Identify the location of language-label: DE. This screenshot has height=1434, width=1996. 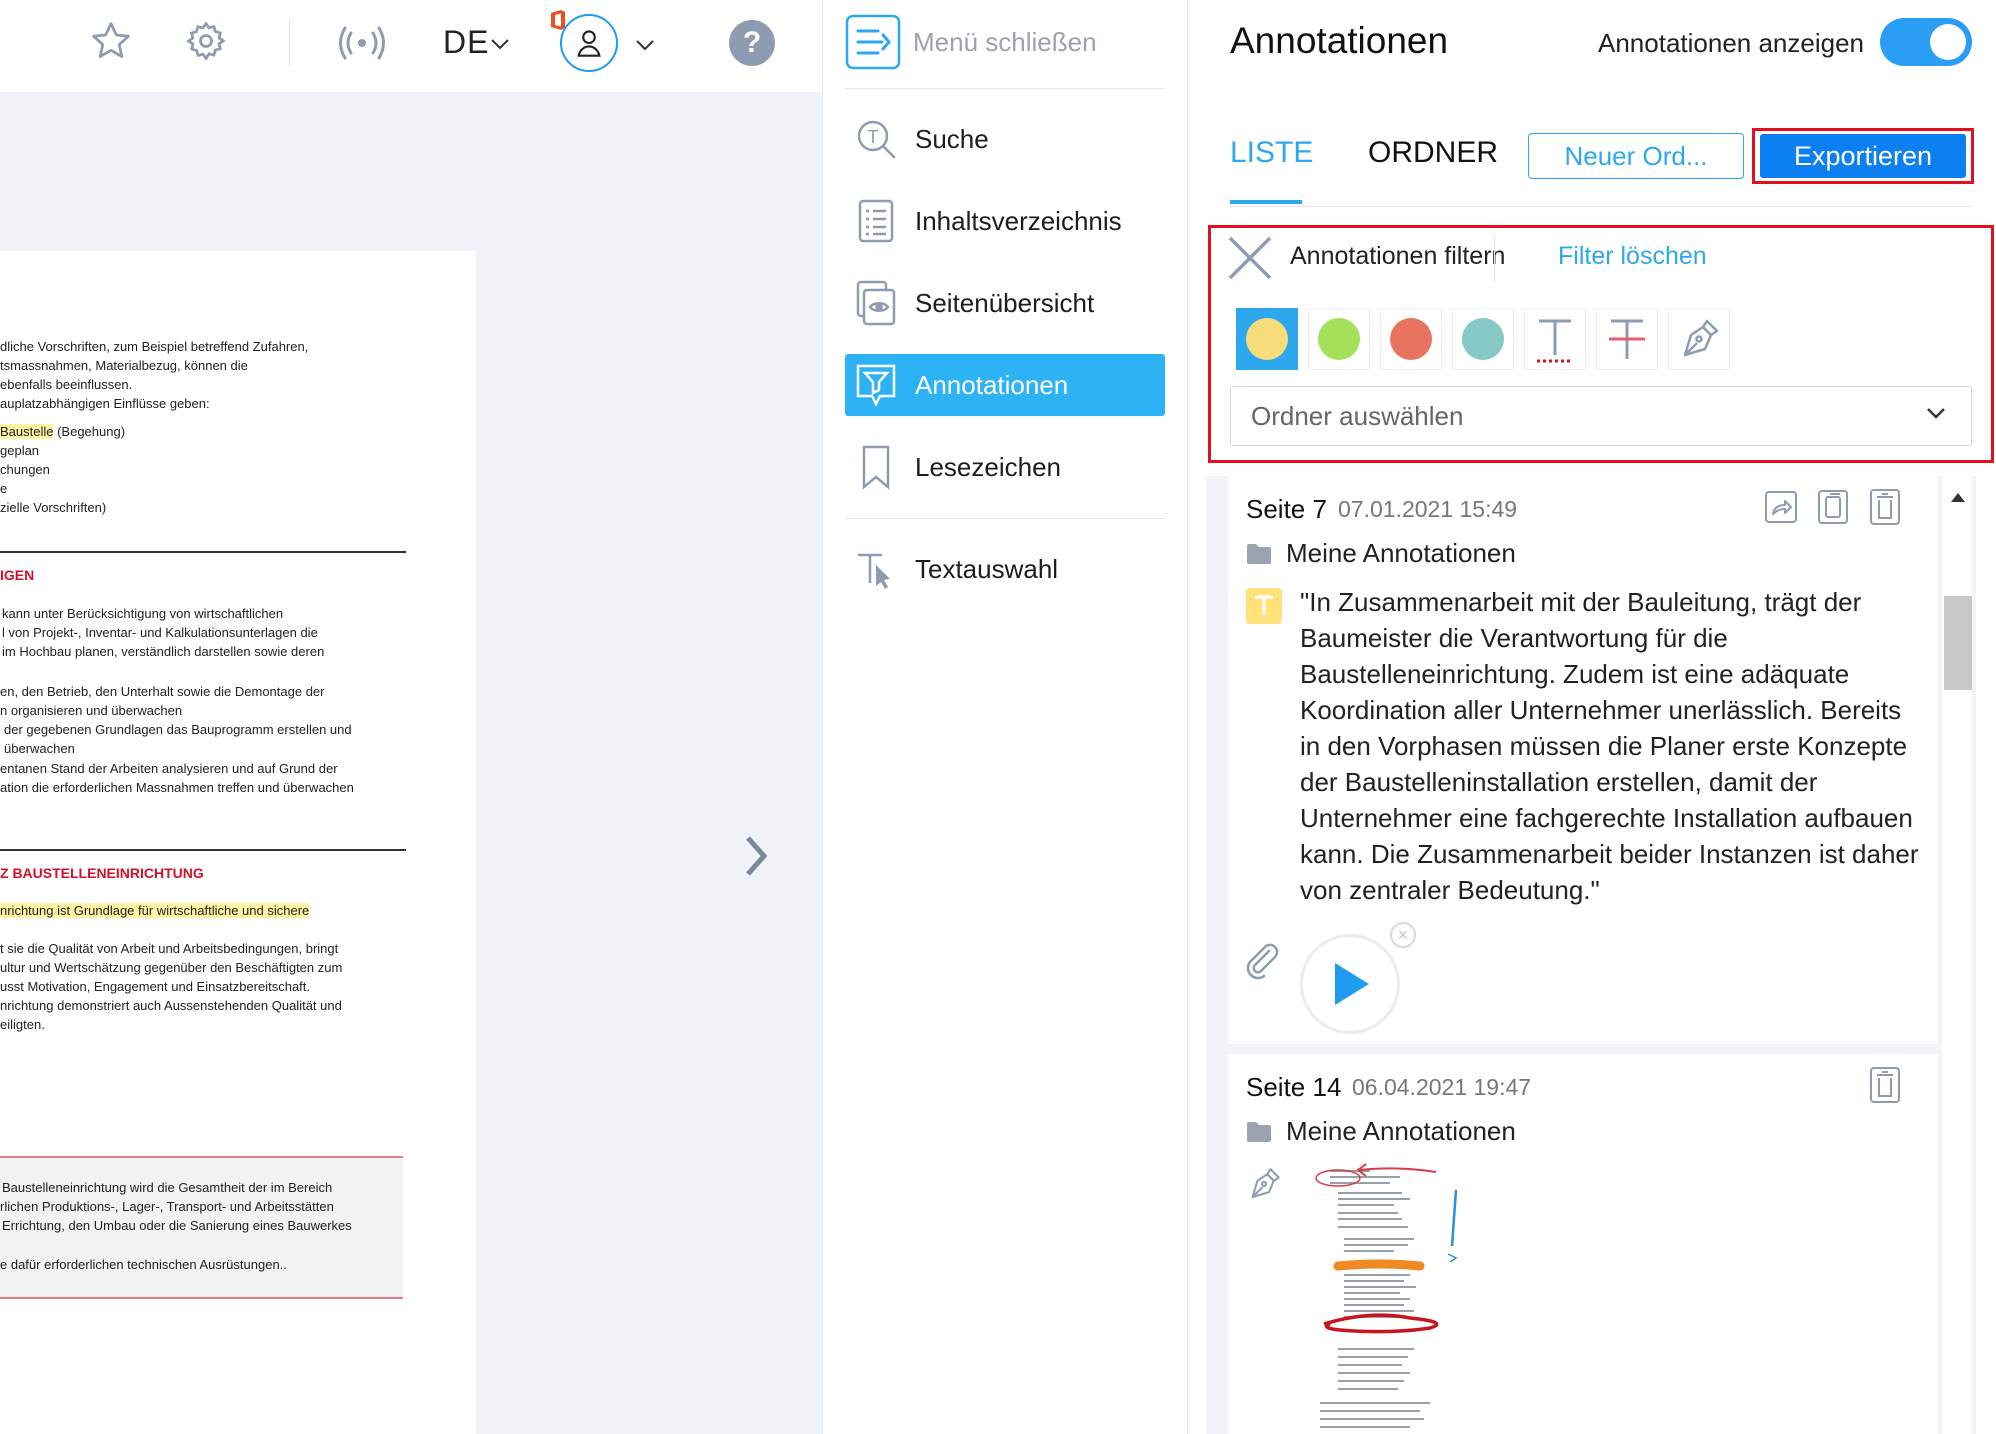
(466, 42).